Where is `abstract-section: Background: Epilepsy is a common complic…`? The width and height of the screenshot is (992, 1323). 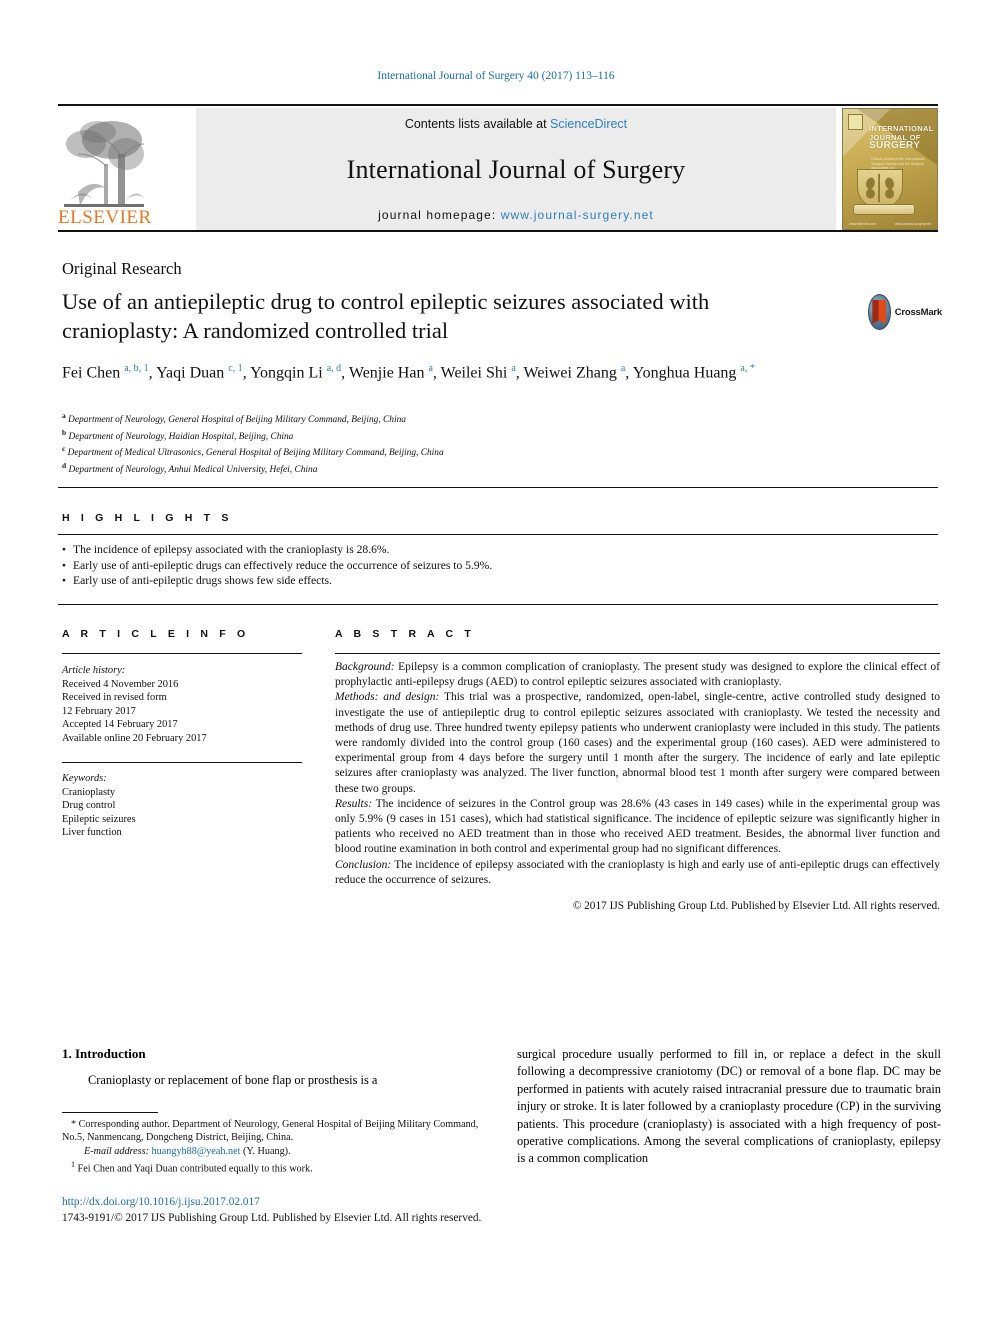 abstract-section: Background: Epilepsy is a common complic… is located at coordinates (637, 675).